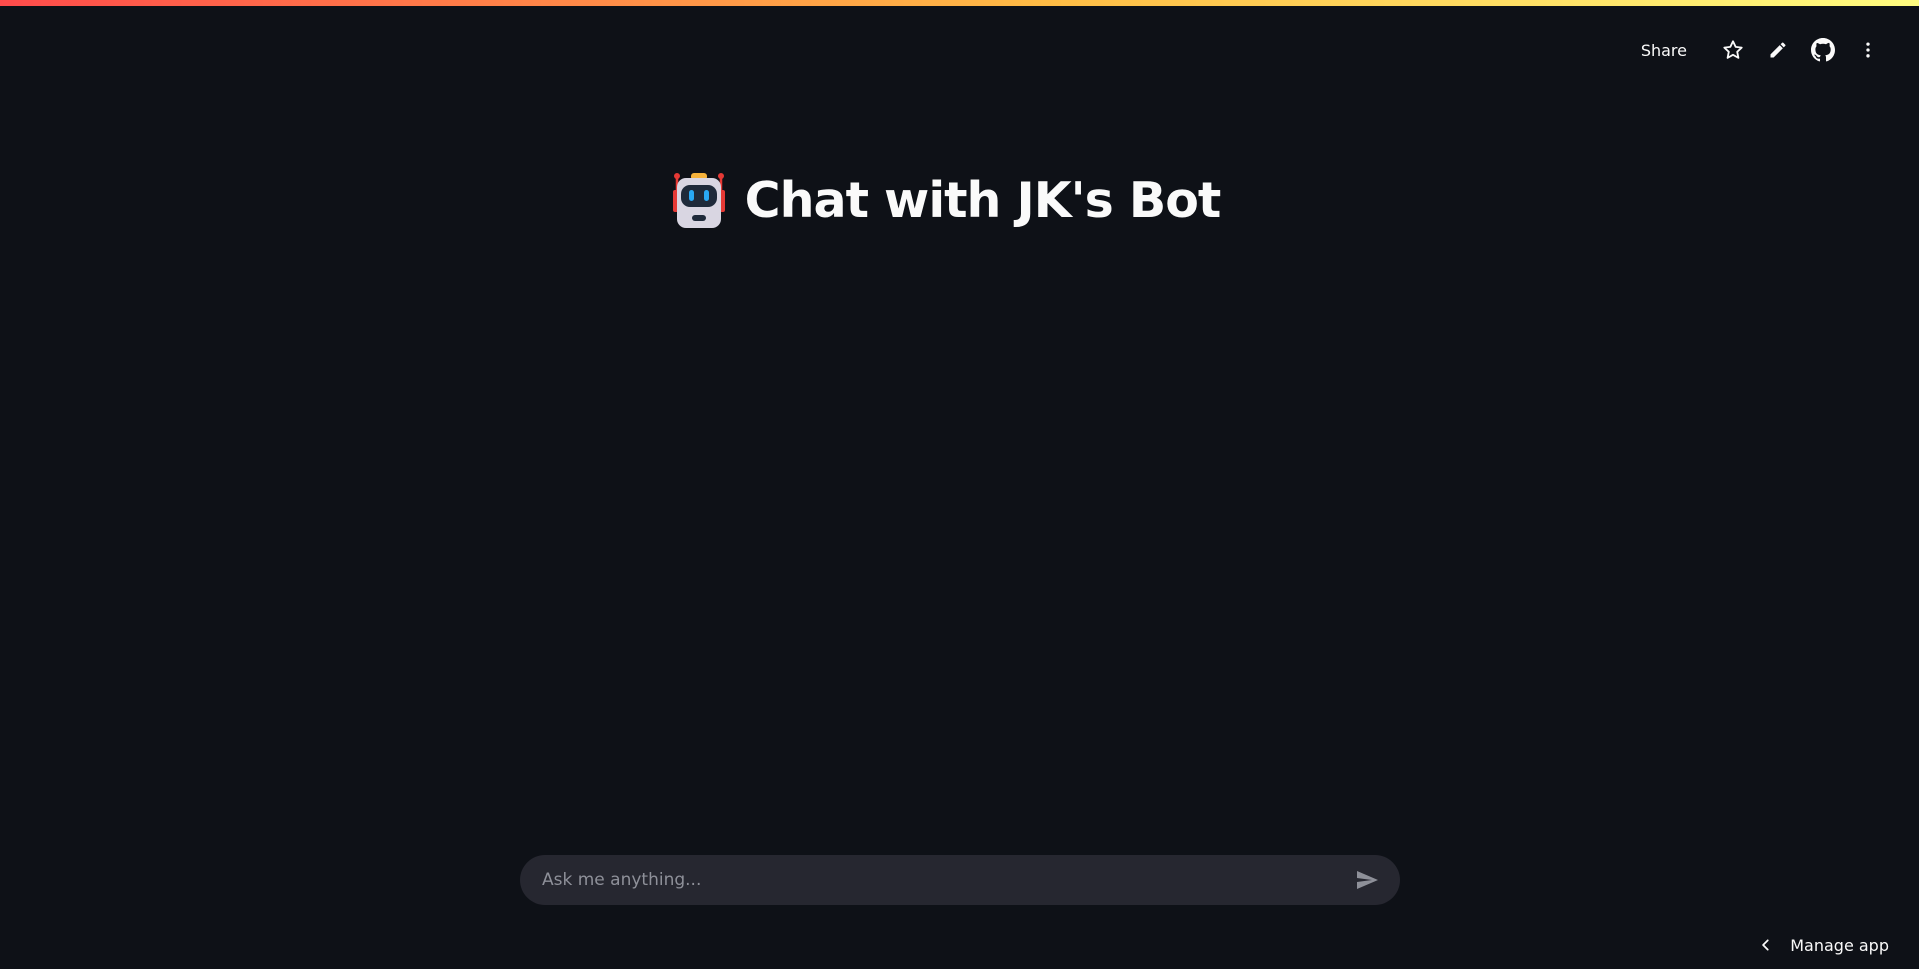 The image size is (1919, 969). Describe the element at coordinates (959, 3) in the screenshot. I see `top-decoration-bar` at that location.